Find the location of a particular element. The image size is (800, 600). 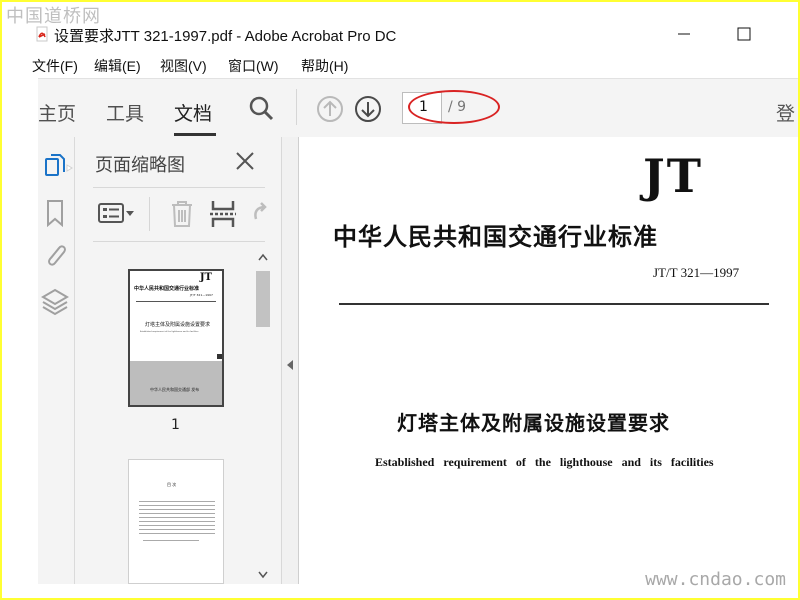

maximize-icon is located at coordinates (744, 34).